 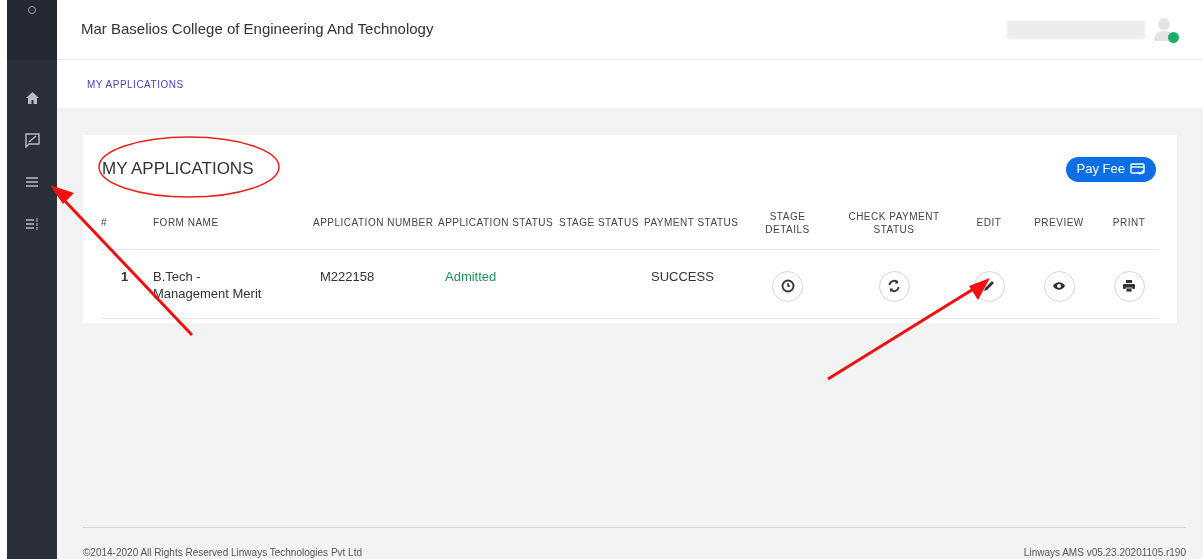 What do you see at coordinates (682, 276) in the screenshot?
I see `payment-status: SUCCESS` at bounding box center [682, 276].